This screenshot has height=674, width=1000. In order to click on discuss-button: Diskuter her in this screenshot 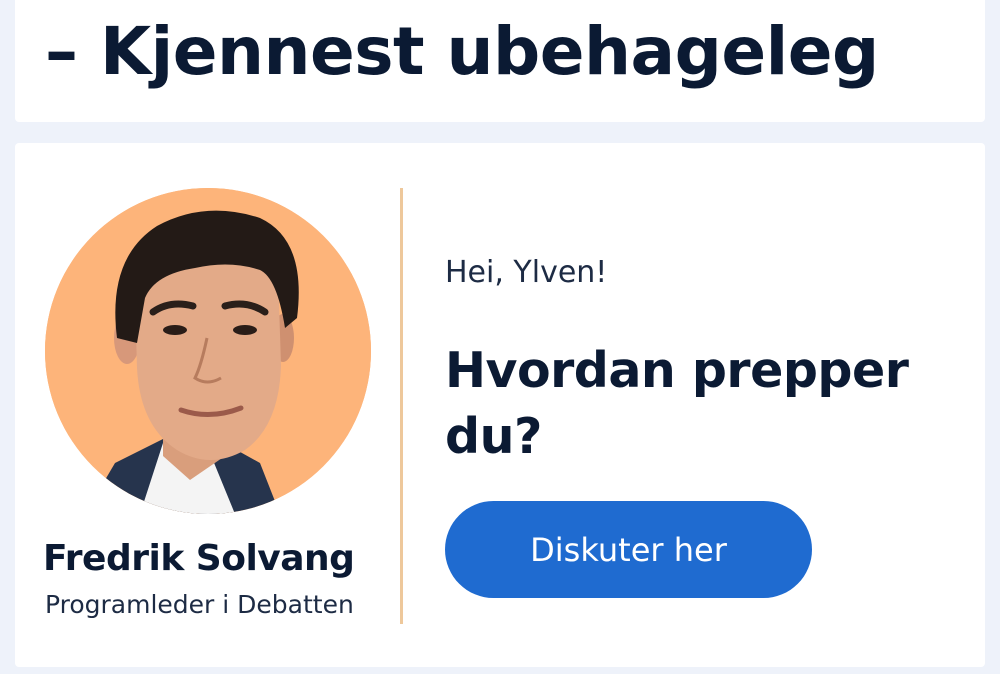, I will do `click(628, 549)`.